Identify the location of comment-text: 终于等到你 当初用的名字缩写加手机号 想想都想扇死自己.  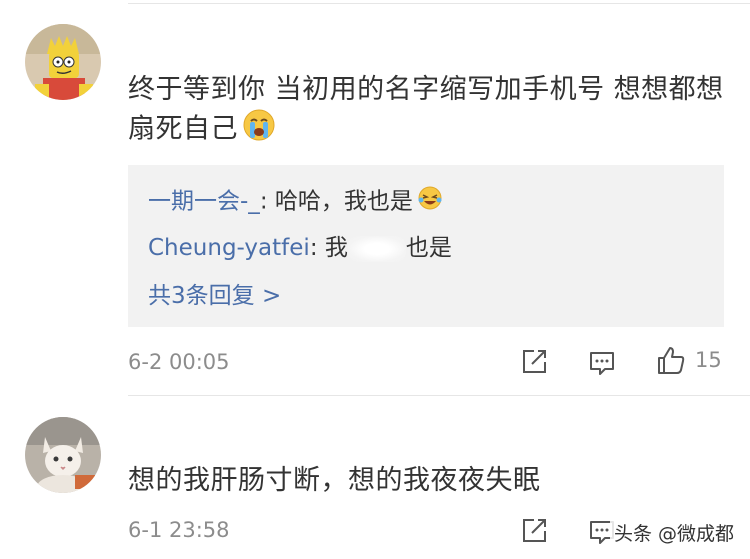
(428, 112).